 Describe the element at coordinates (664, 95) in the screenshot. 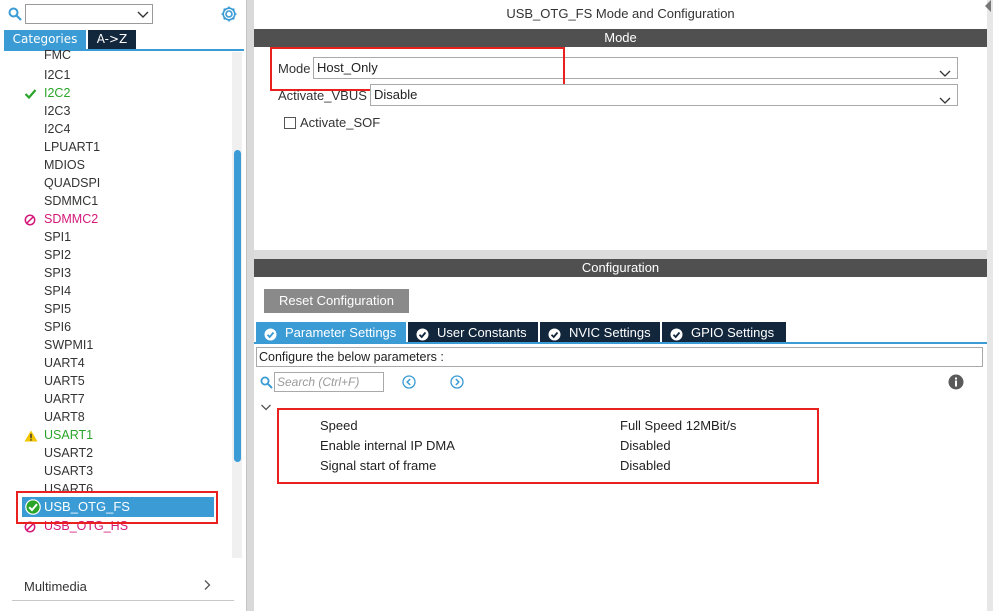

I see `vbus-select: Disable` at that location.